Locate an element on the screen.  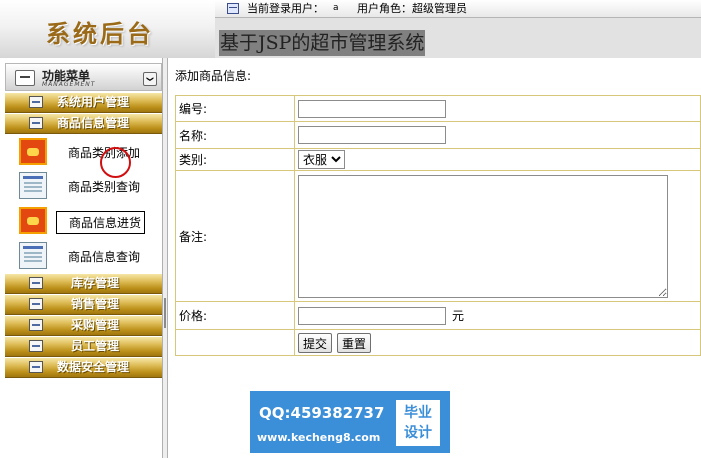
user-info-bar: 当前登录用户： a 用户角色：超级管理员 is located at coordinates (458, 9).